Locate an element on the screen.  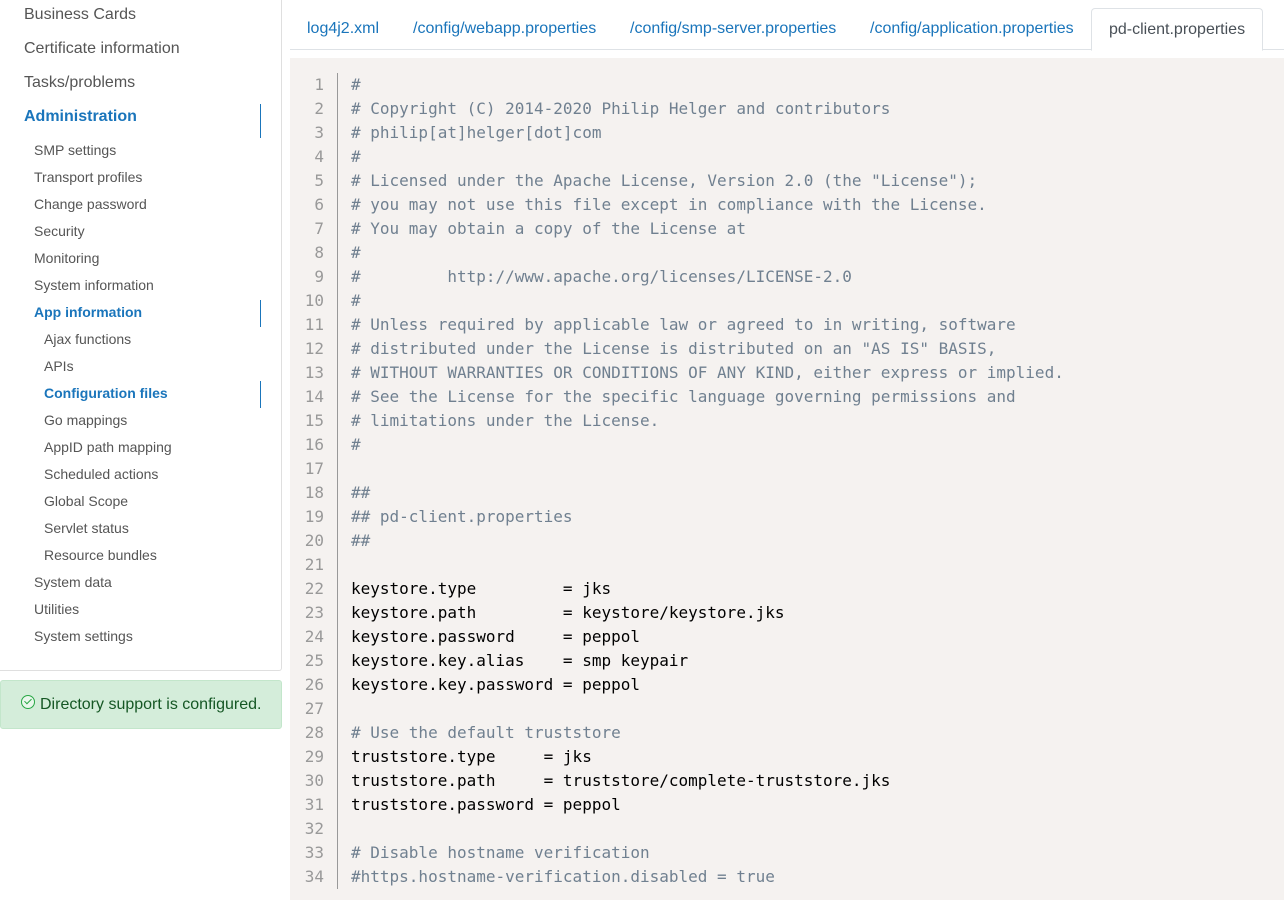
sidebar-item-change-password: Change password is located at coordinates (90, 204).